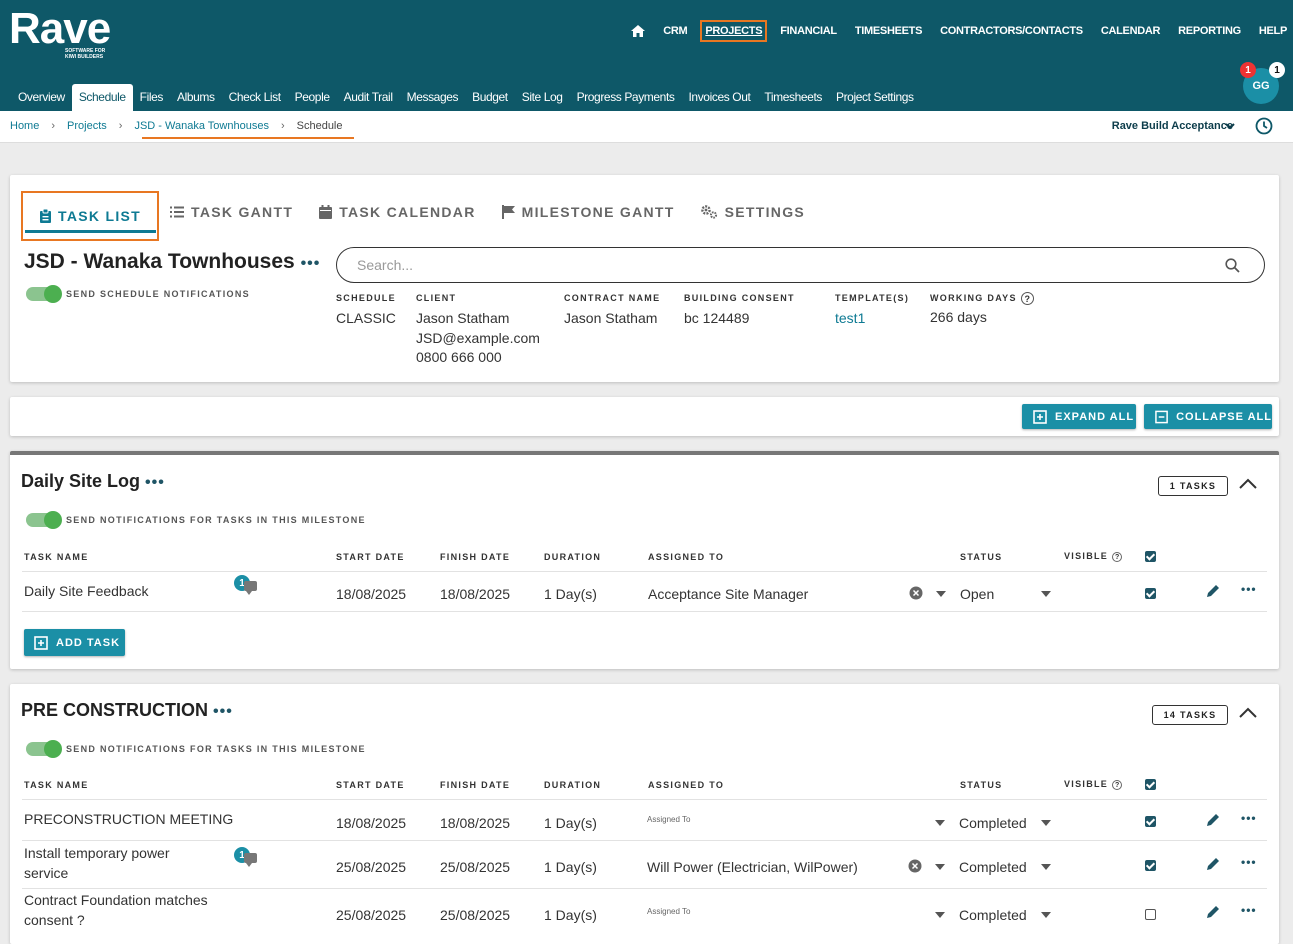 The image size is (1293, 944). Describe the element at coordinates (808, 31) in the screenshot. I see `nav-financial: FINANCIAL` at that location.